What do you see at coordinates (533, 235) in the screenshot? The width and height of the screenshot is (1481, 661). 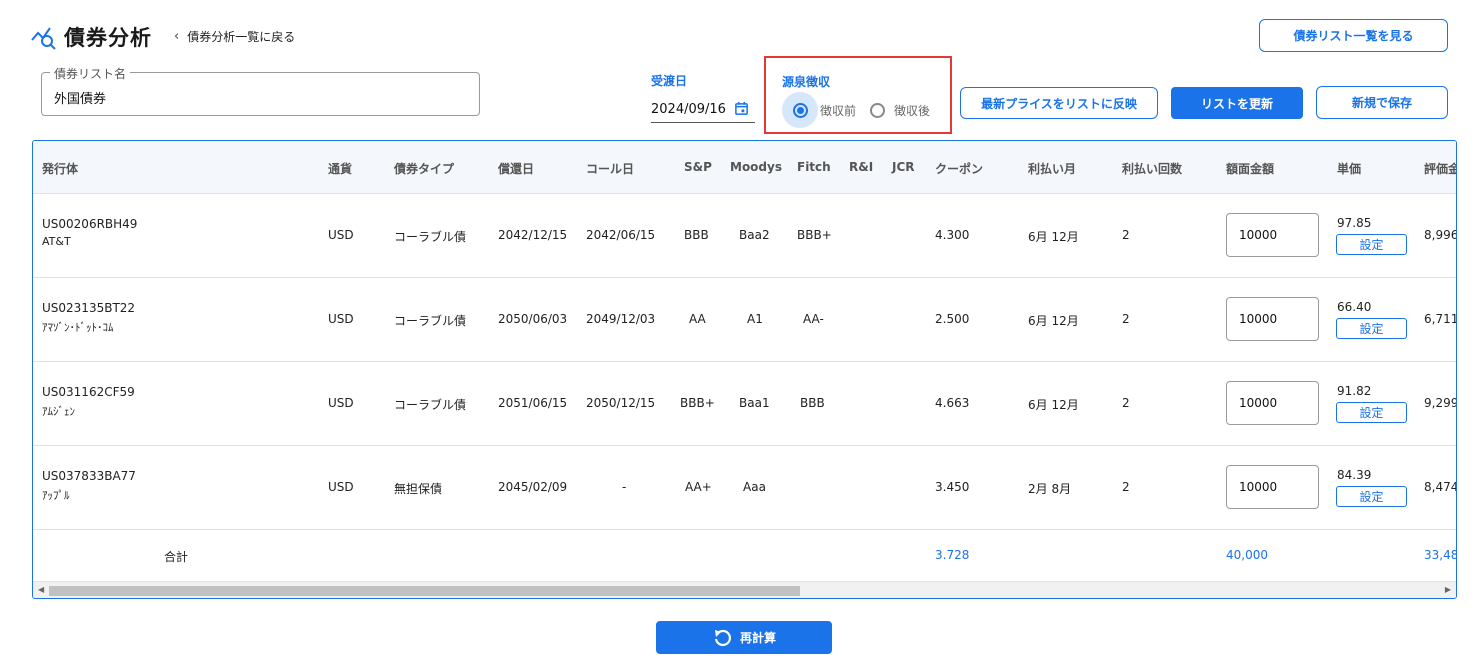 I see `maturity-cell: 2042/12/15` at bounding box center [533, 235].